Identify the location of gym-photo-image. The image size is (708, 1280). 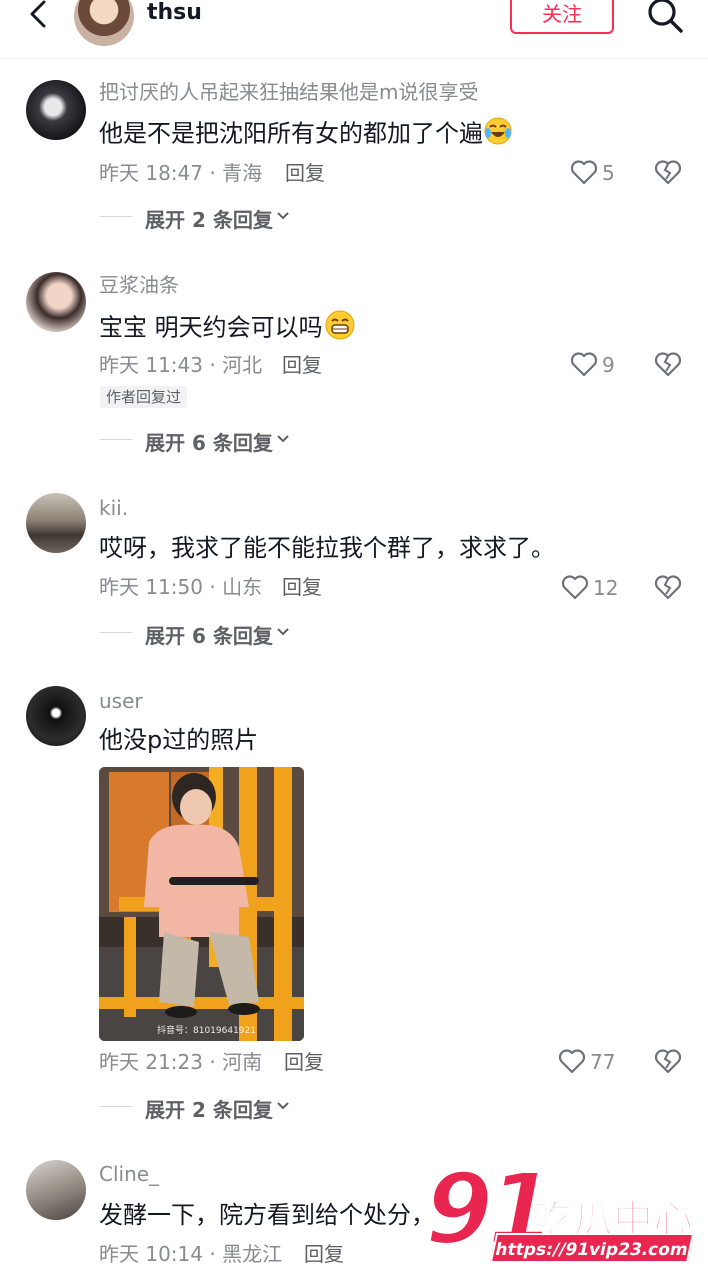
(201, 904).